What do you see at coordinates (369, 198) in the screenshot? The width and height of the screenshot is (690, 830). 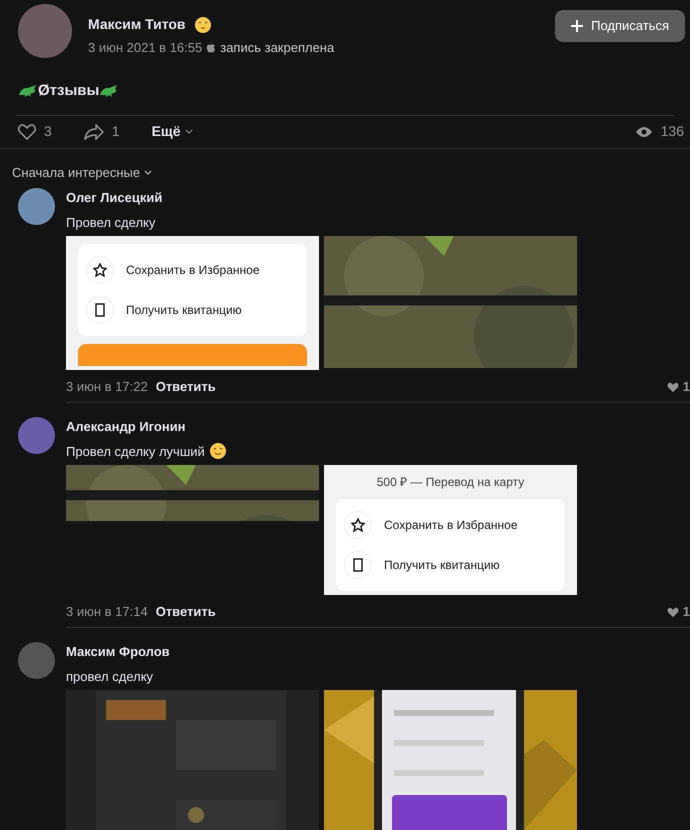 I see `commenter-name: Олег Лисецкий` at bounding box center [369, 198].